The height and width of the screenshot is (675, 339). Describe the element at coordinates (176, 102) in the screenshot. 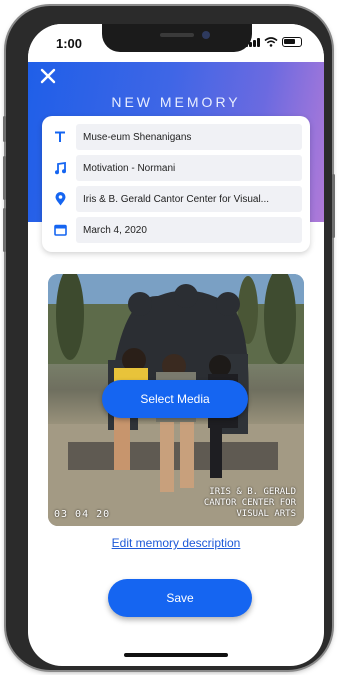

I see `page-title: NEW MEMORY` at that location.